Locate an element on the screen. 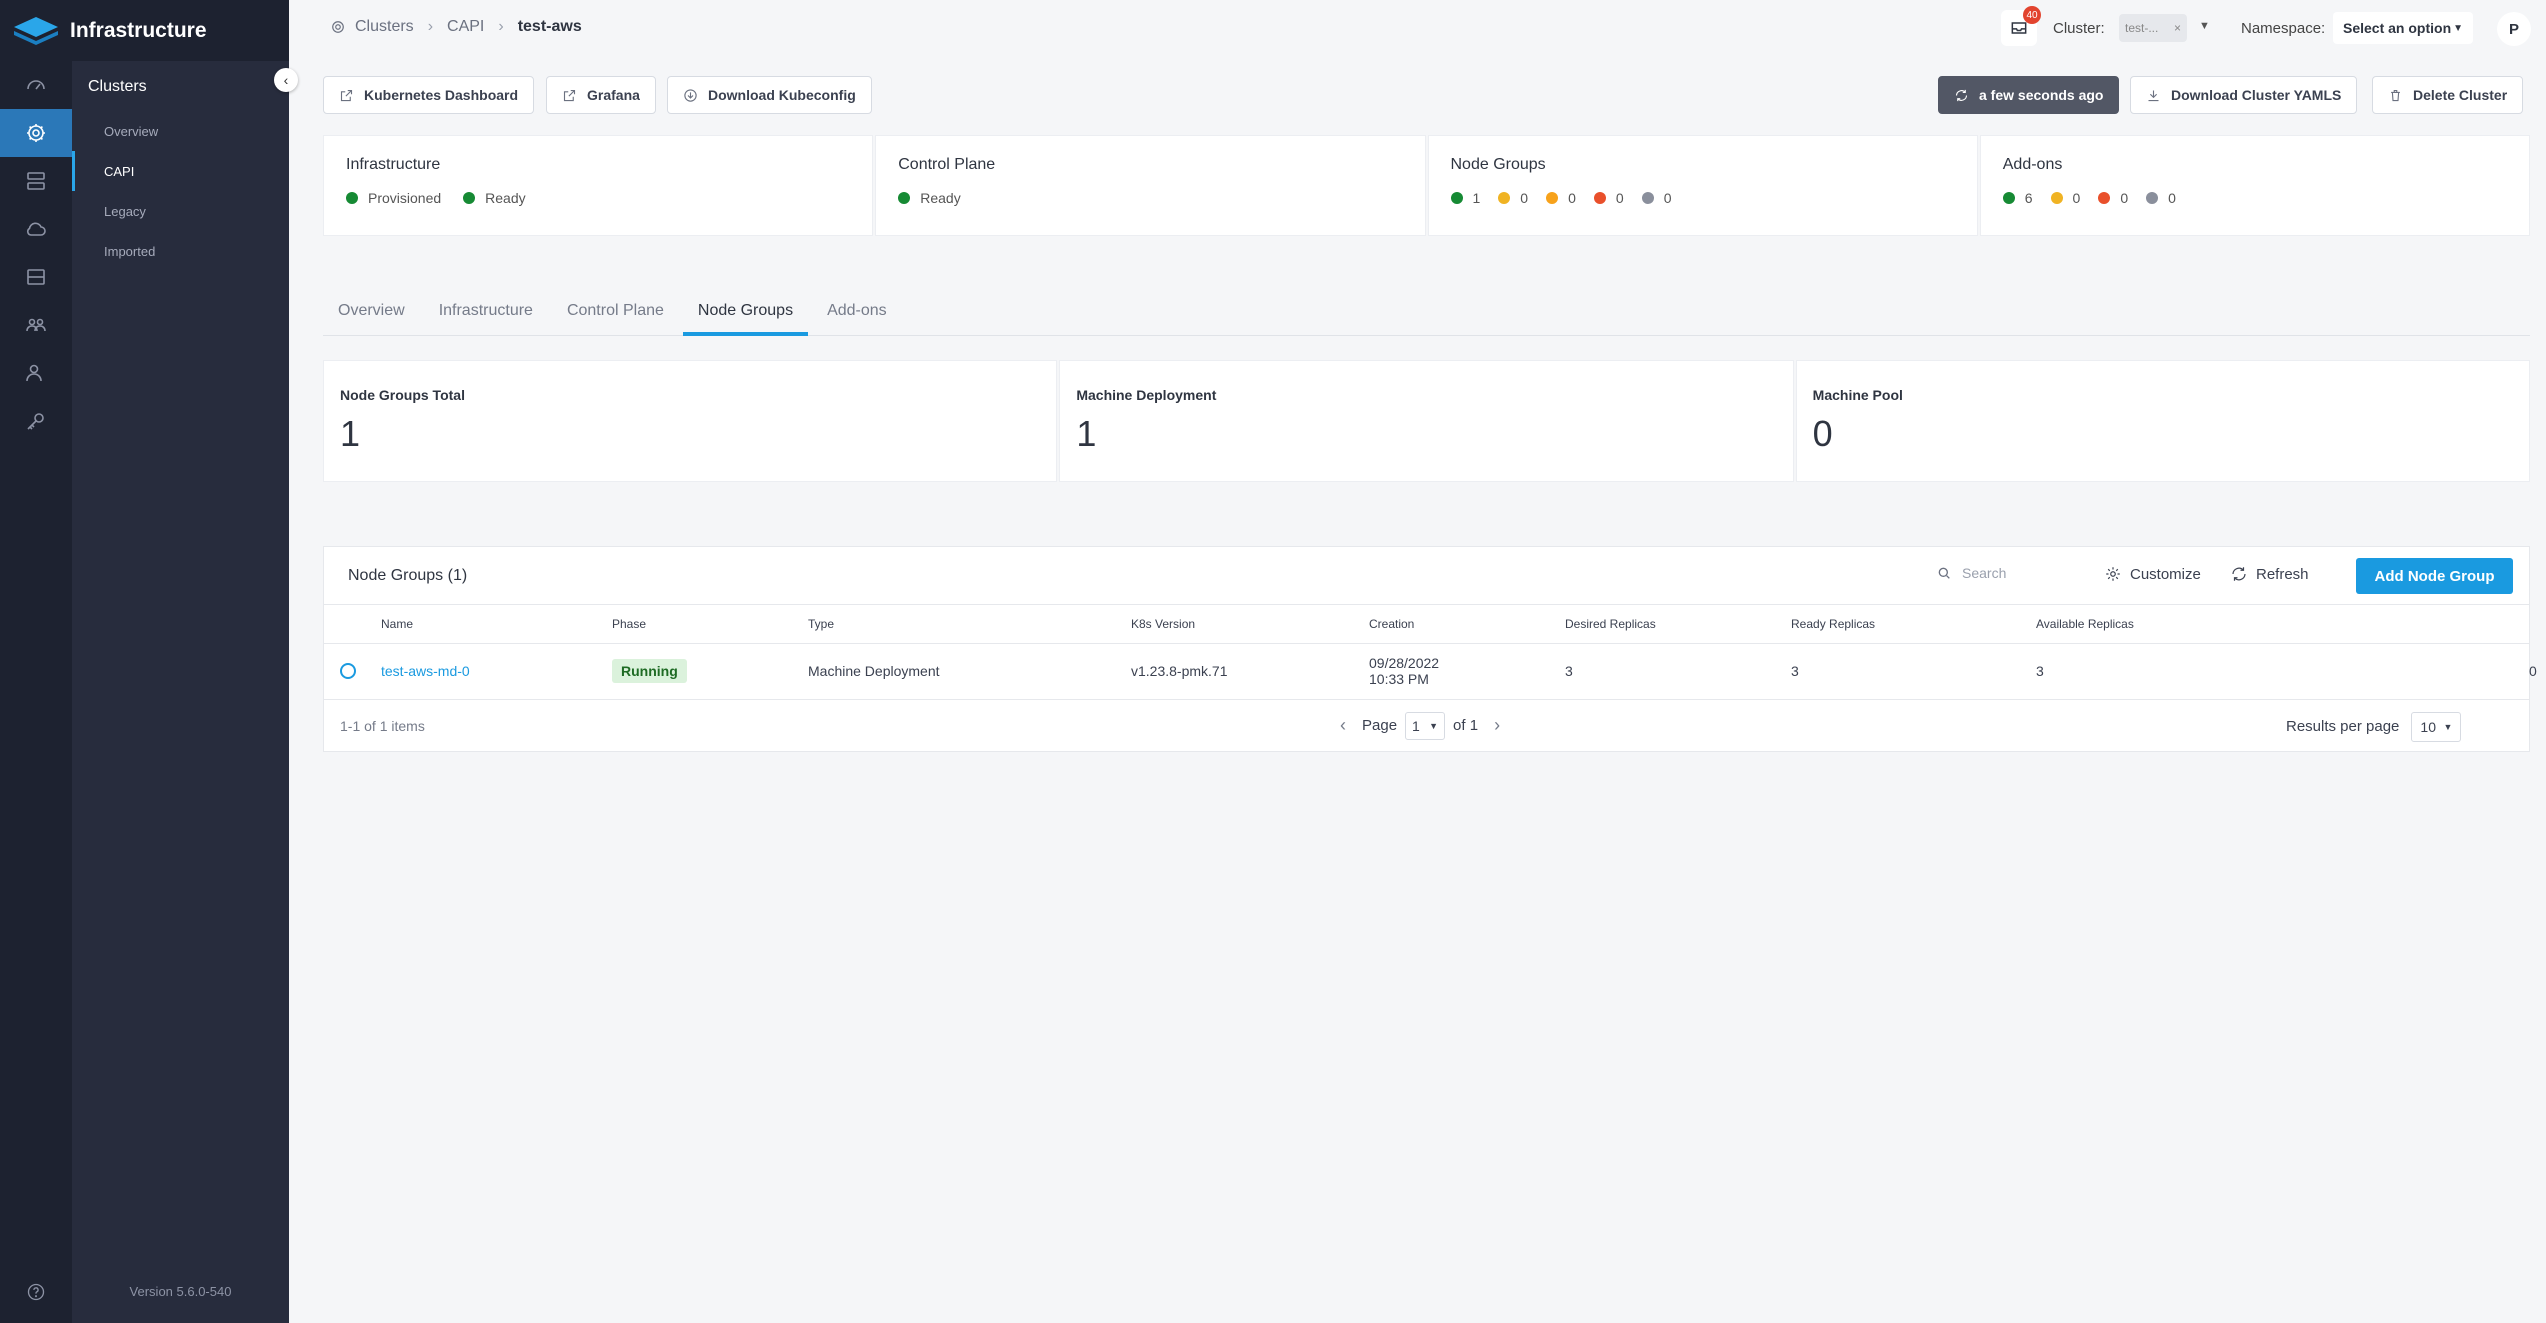 This screenshot has height=1323, width=2546. column-header: Available Replicas is located at coordinates (2282, 624).